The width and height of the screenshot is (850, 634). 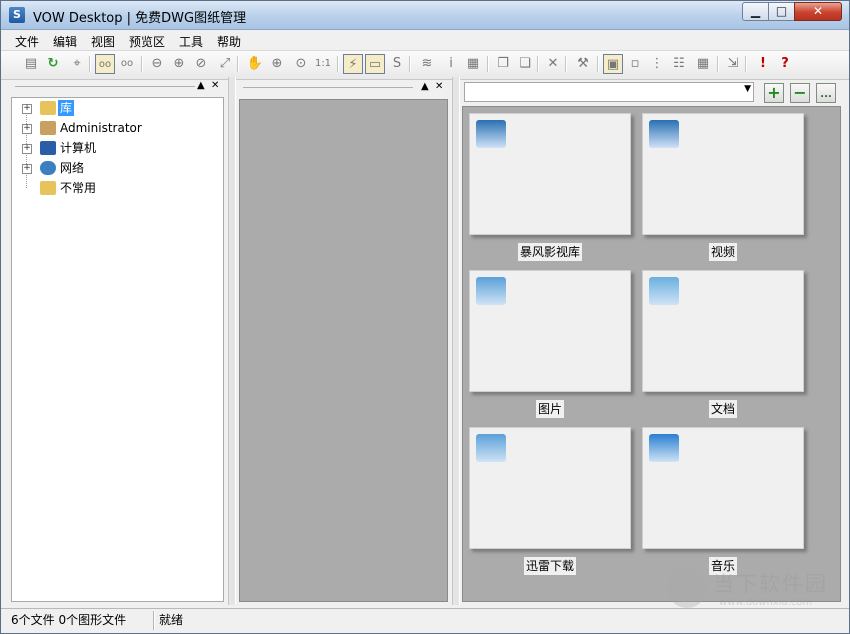 What do you see at coordinates (456, 341) in the screenshot?
I see `right-splitter` at bounding box center [456, 341].